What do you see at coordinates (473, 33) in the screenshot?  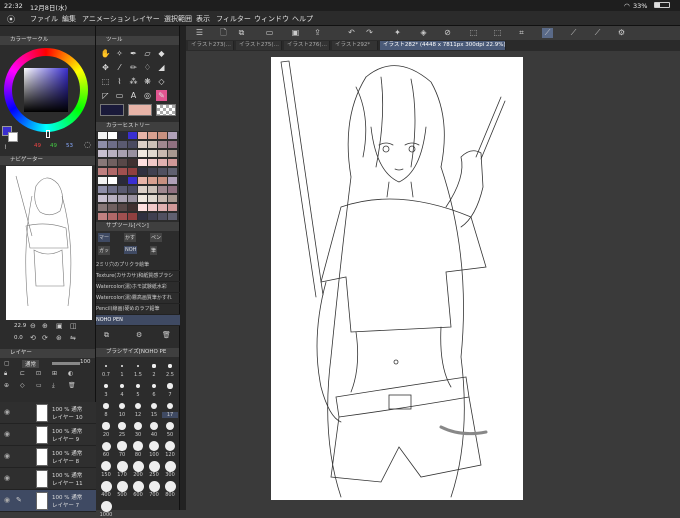 I see `select-all-icon: ⬚` at bounding box center [473, 33].